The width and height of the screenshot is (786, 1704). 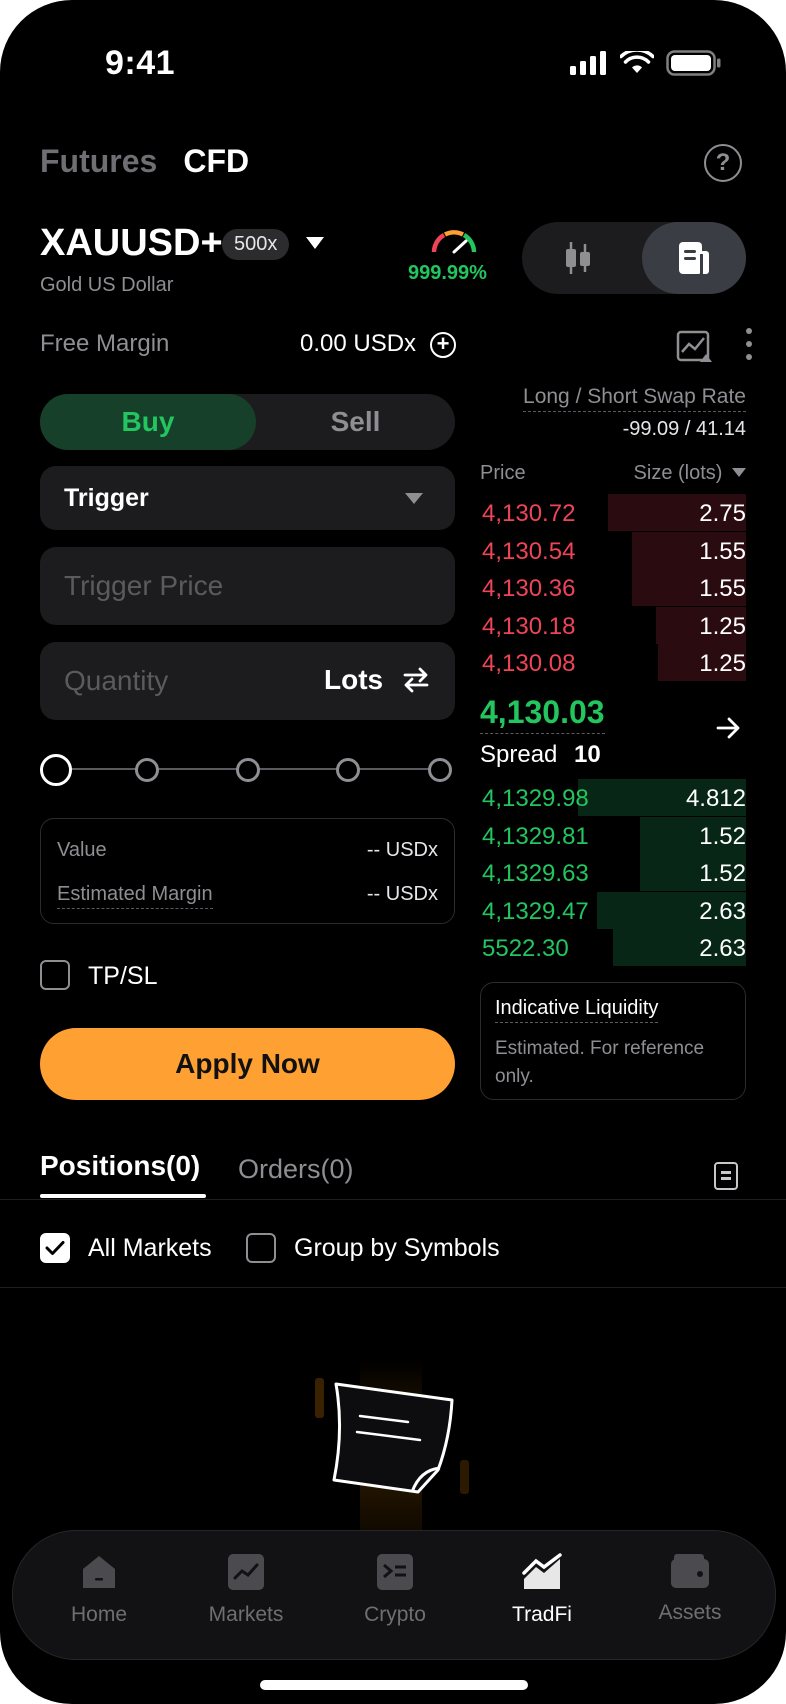 What do you see at coordinates (613, 625) in the screenshot?
I see `ask-row: 4,130.18 1.25` at bounding box center [613, 625].